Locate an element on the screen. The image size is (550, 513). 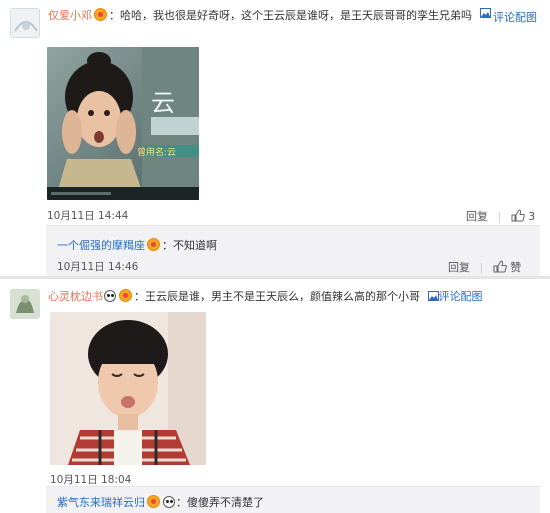
pic-link-label: 评论配图 is located at coordinates (461, 296).